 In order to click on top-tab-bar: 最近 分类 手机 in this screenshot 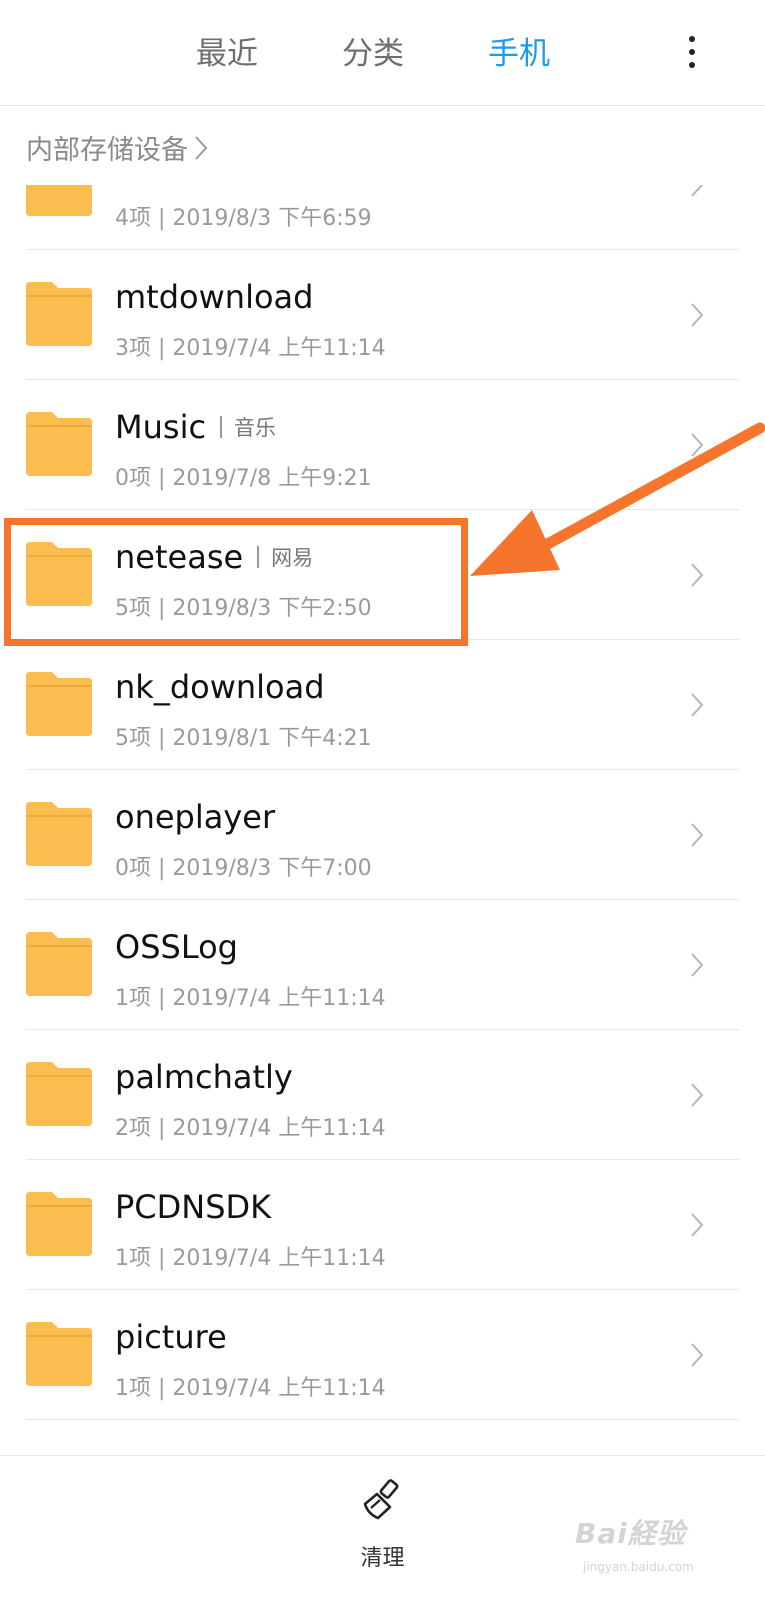, I will do `click(382, 53)`.